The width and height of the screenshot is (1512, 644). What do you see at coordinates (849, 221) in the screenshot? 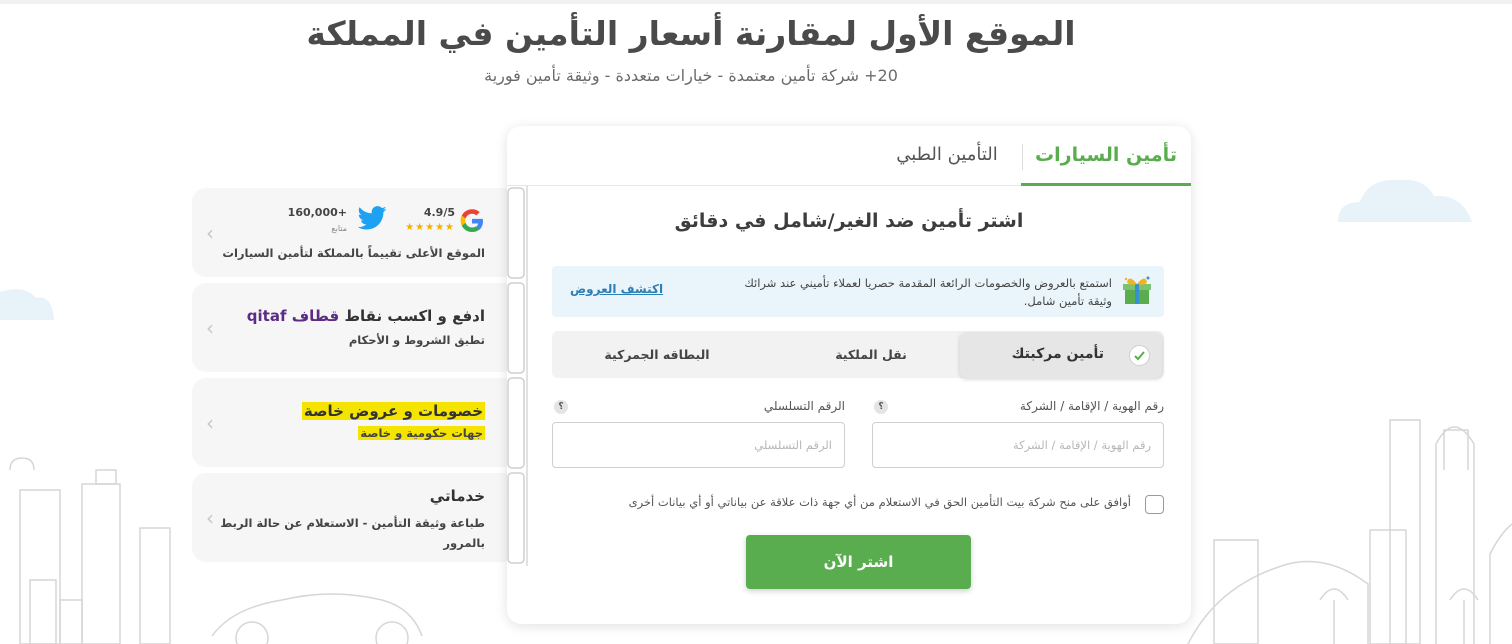
I see `form-title: اشتر تأمين ضد الغير/شامل في دقائق` at bounding box center [849, 221].